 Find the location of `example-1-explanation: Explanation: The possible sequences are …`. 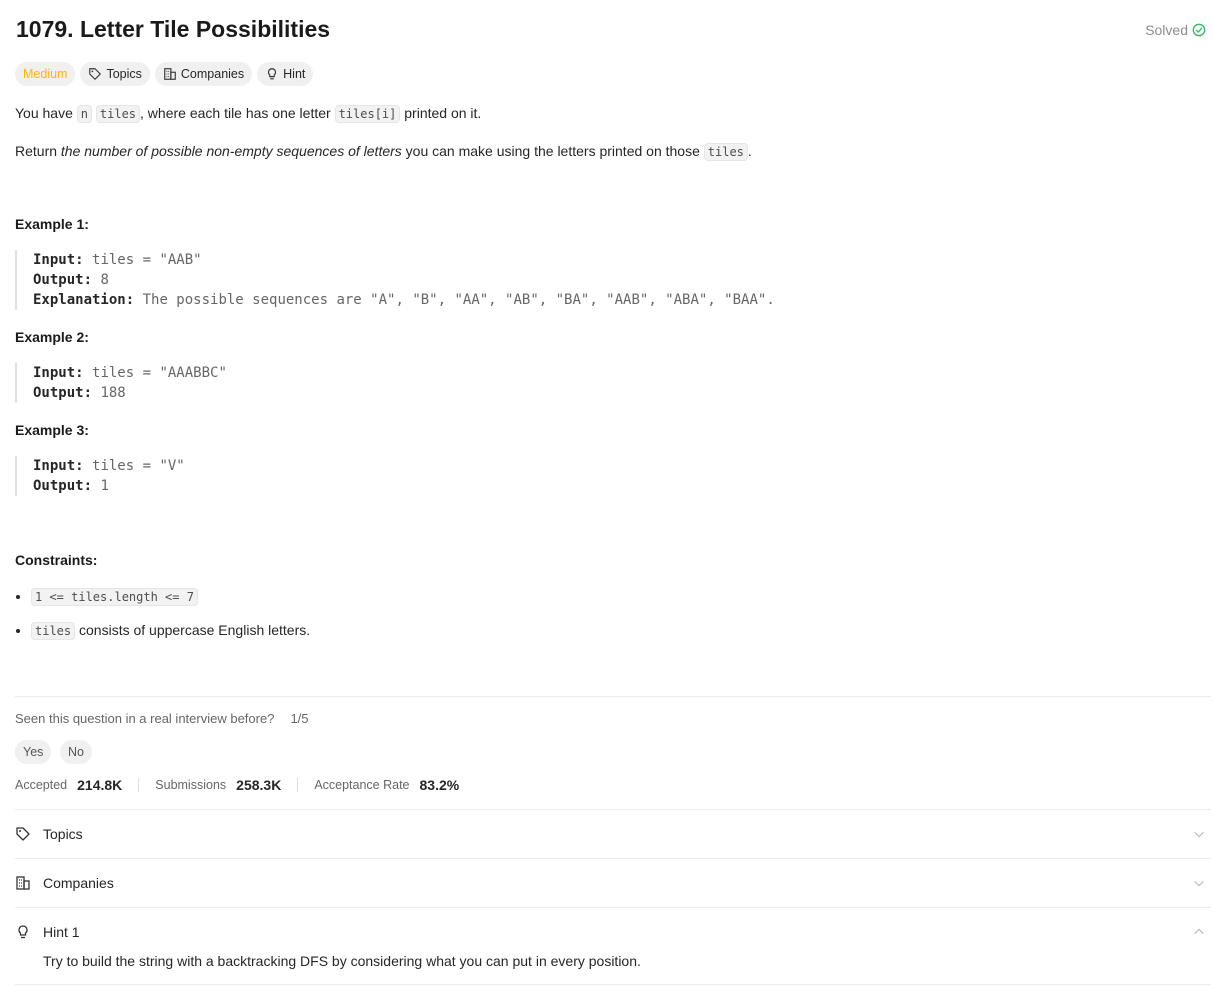

example-1-explanation: Explanation: The possible sequences are … is located at coordinates (404, 300).